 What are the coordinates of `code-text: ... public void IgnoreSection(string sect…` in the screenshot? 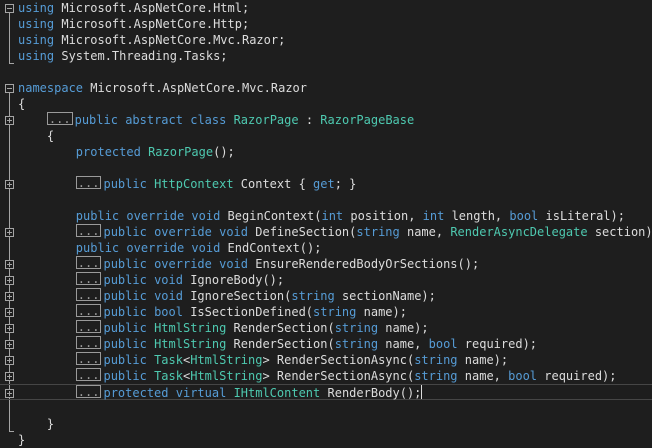 It's located at (227, 296).